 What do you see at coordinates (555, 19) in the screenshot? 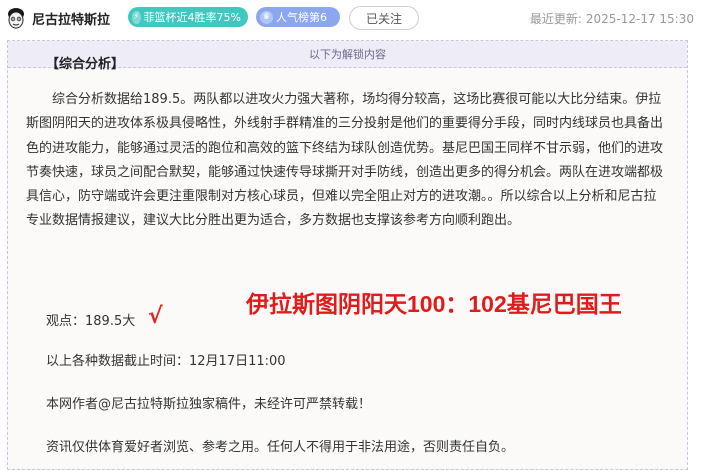
I see `last-update-label: 最近更新:` at bounding box center [555, 19].